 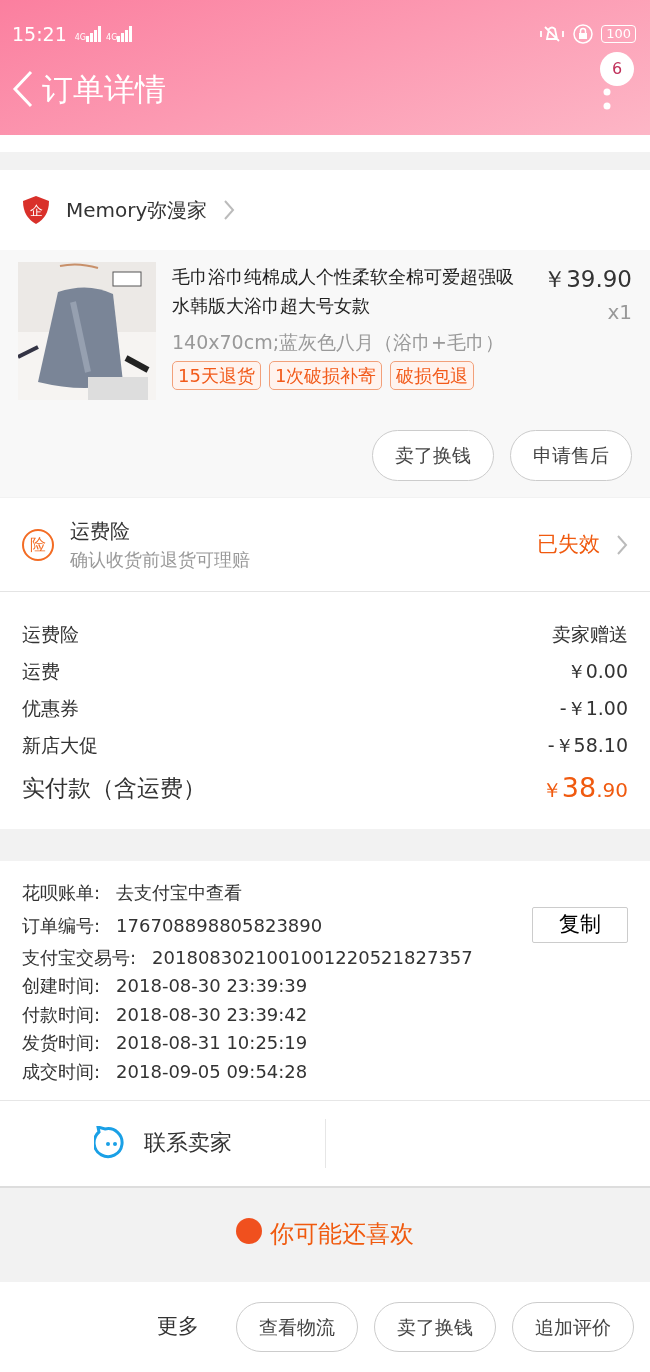 What do you see at coordinates (216, 375) in the screenshot?
I see `service-tag: 15天退货` at bounding box center [216, 375].